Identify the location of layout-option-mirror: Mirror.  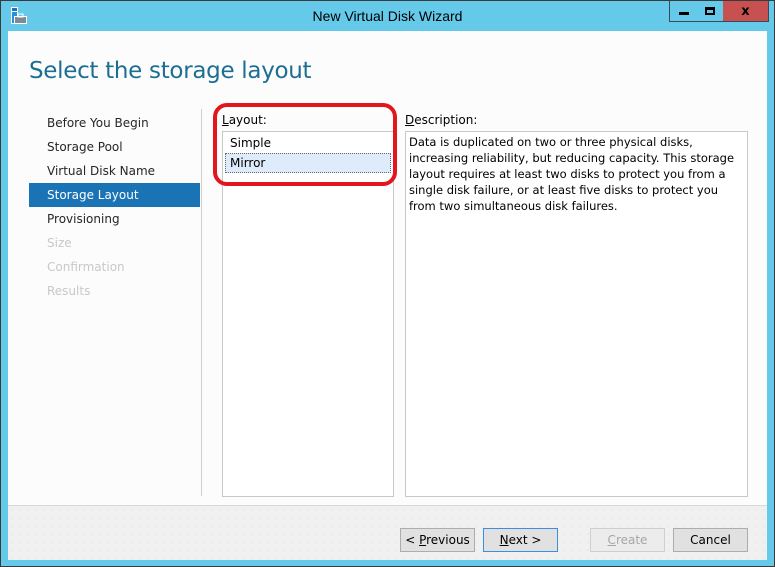
(308, 163).